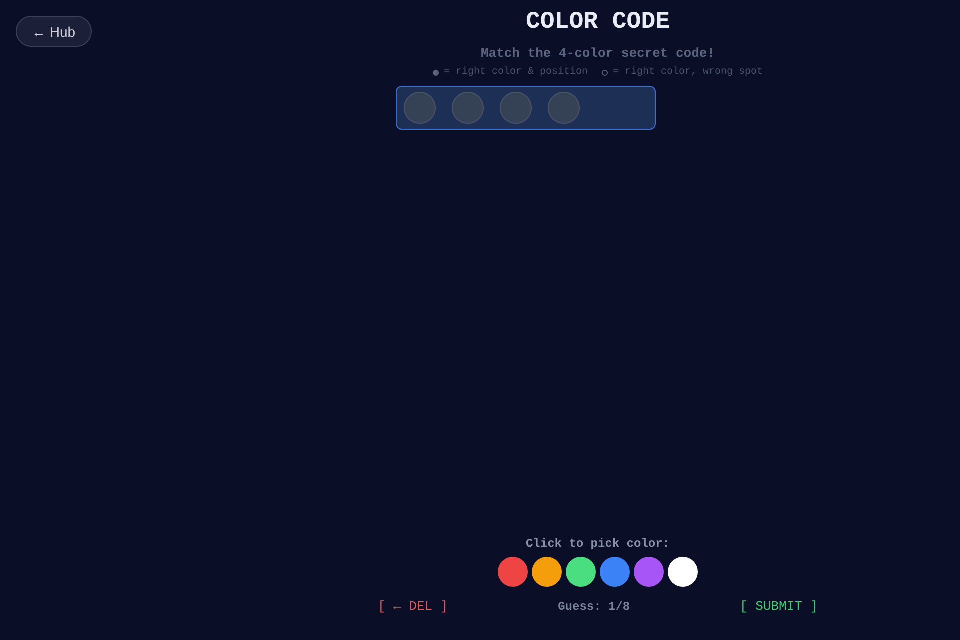 The image size is (960, 640). What do you see at coordinates (594, 607) in the screenshot?
I see `guess-counter: Guess: 1/8` at bounding box center [594, 607].